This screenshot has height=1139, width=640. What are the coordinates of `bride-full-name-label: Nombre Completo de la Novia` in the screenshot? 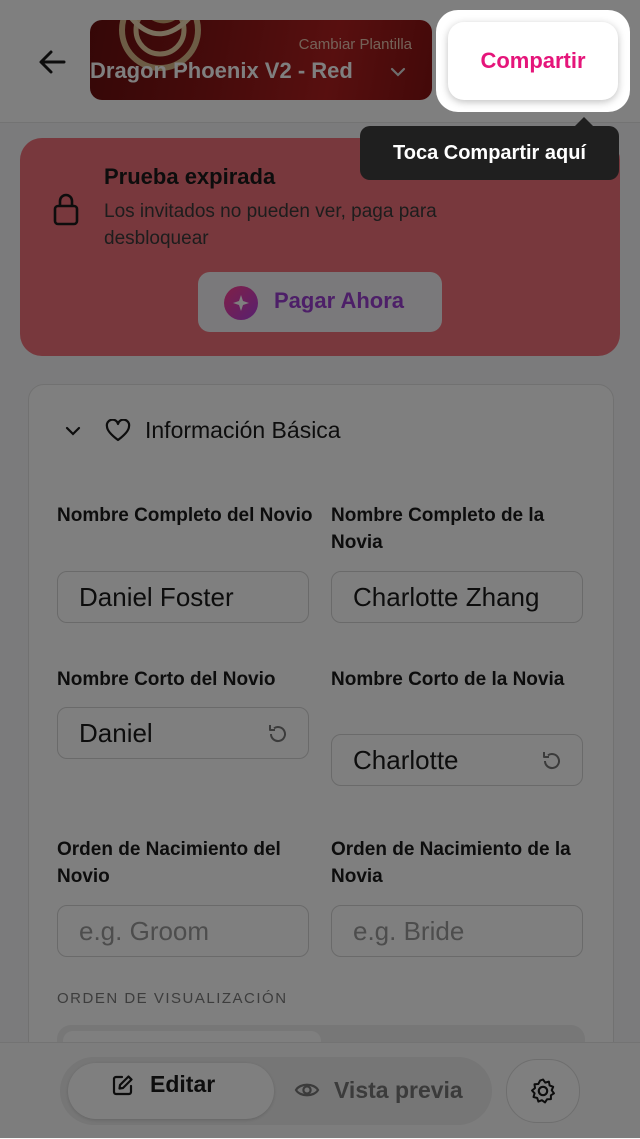 It's located at (438, 529).